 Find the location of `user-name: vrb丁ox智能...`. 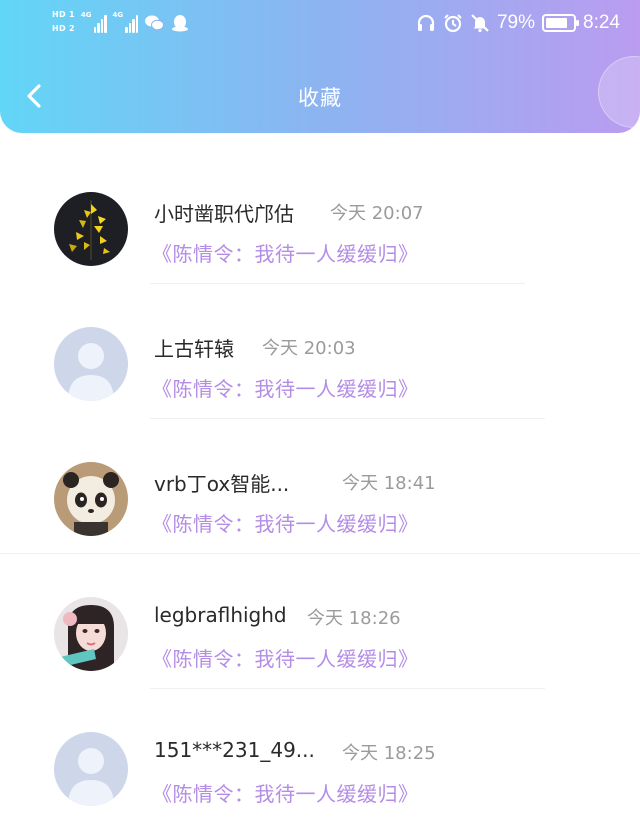

user-name: vrb丁ox智能... is located at coordinates (222, 484).